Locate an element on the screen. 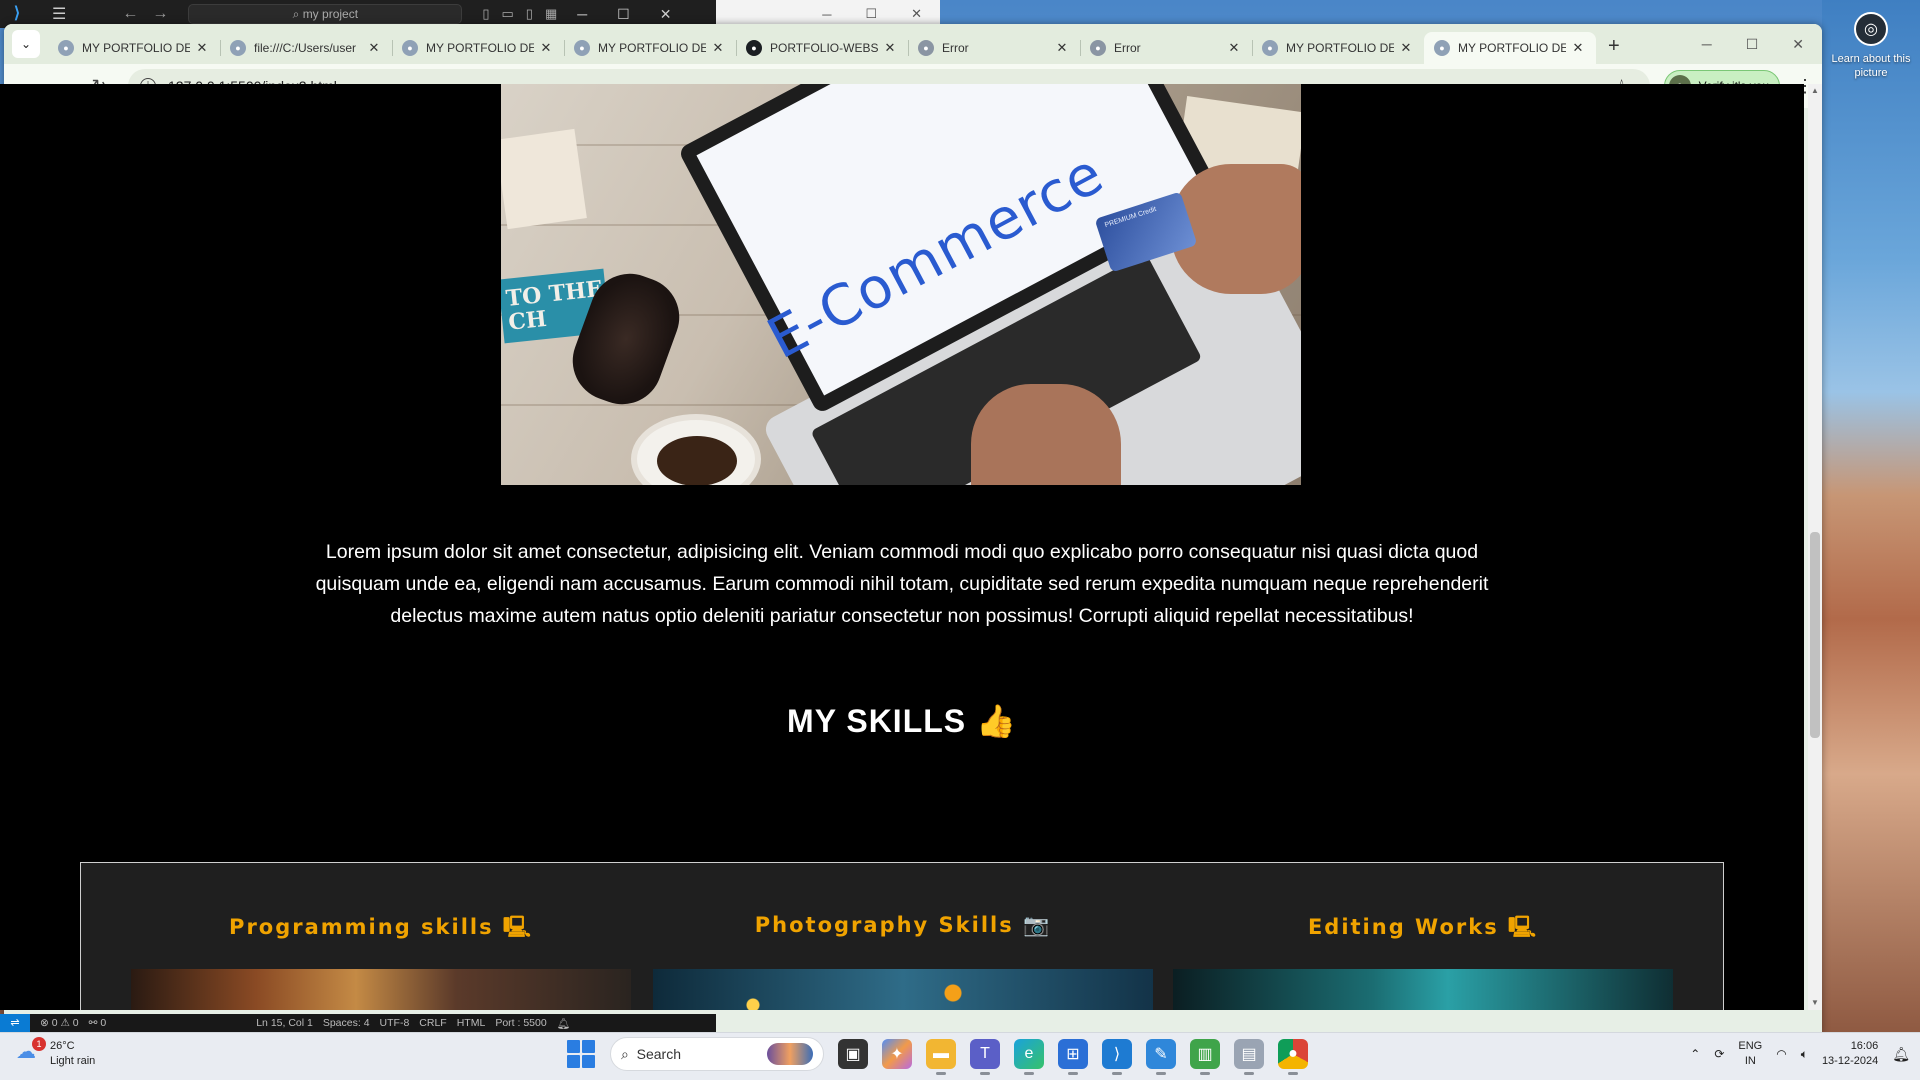 The image size is (1920, 1080). windows-start-icon is located at coordinates (581, 1054).